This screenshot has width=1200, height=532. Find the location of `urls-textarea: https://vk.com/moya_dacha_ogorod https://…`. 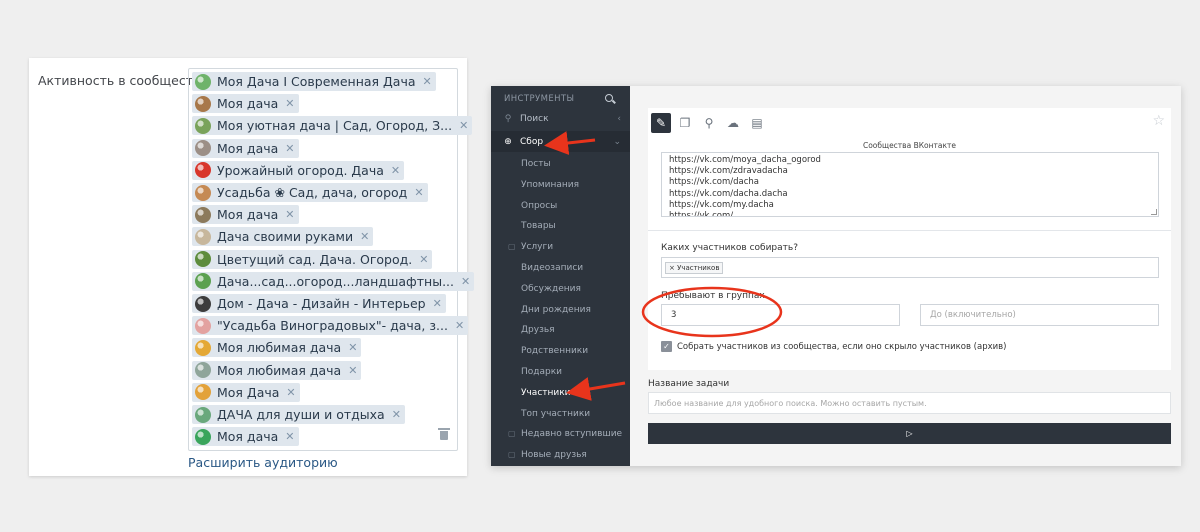

urls-textarea: https://vk.com/moya_dacha_ogorod https://… is located at coordinates (910, 184).